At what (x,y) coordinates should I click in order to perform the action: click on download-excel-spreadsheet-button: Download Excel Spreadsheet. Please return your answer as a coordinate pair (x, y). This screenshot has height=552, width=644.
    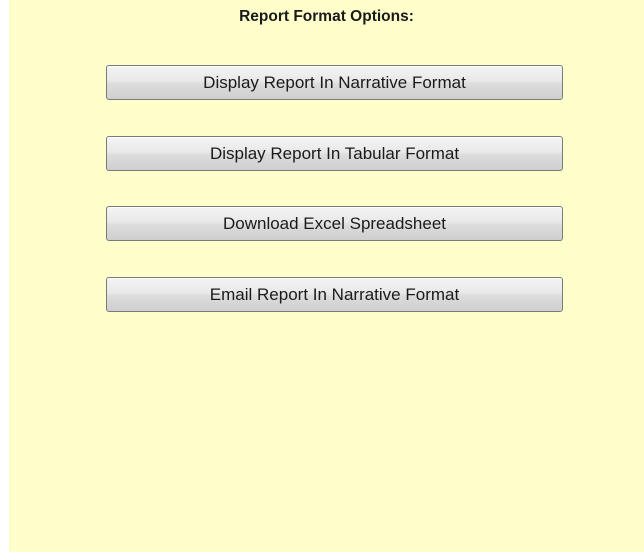
    Looking at the image, I should click on (334, 223).